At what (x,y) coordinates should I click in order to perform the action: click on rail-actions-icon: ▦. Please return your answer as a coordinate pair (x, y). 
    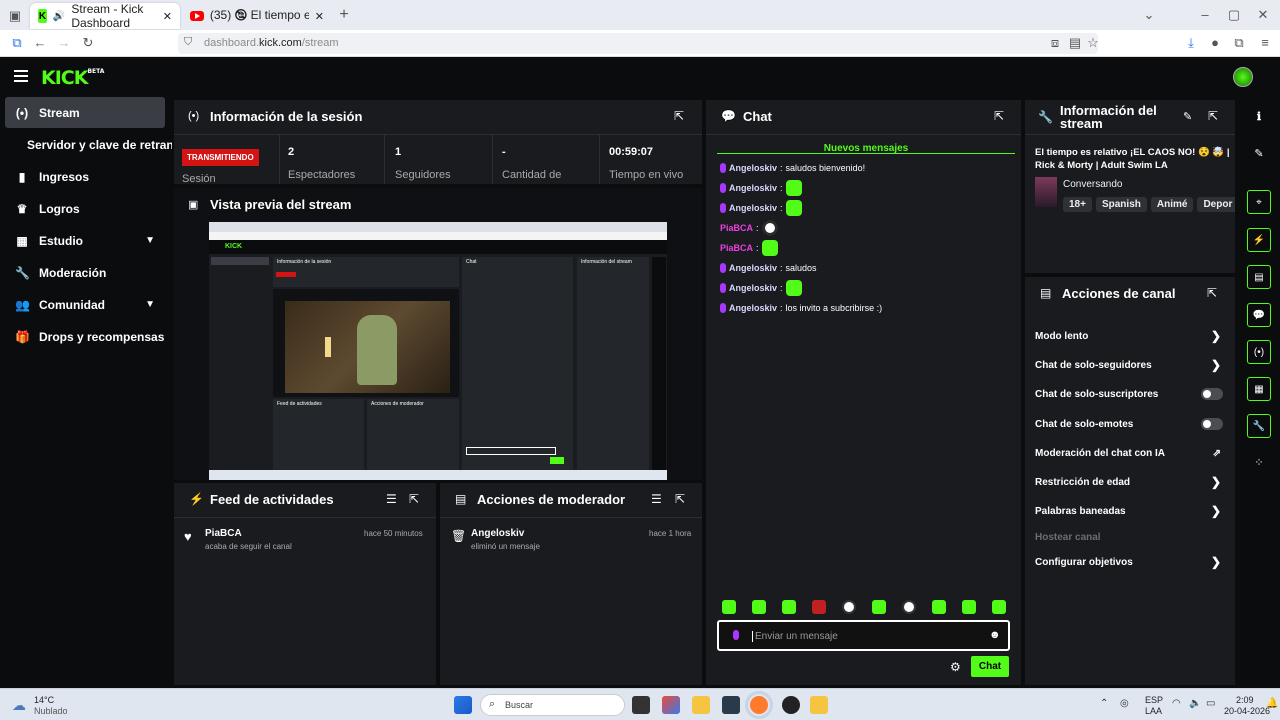
    Looking at the image, I should click on (1259, 389).